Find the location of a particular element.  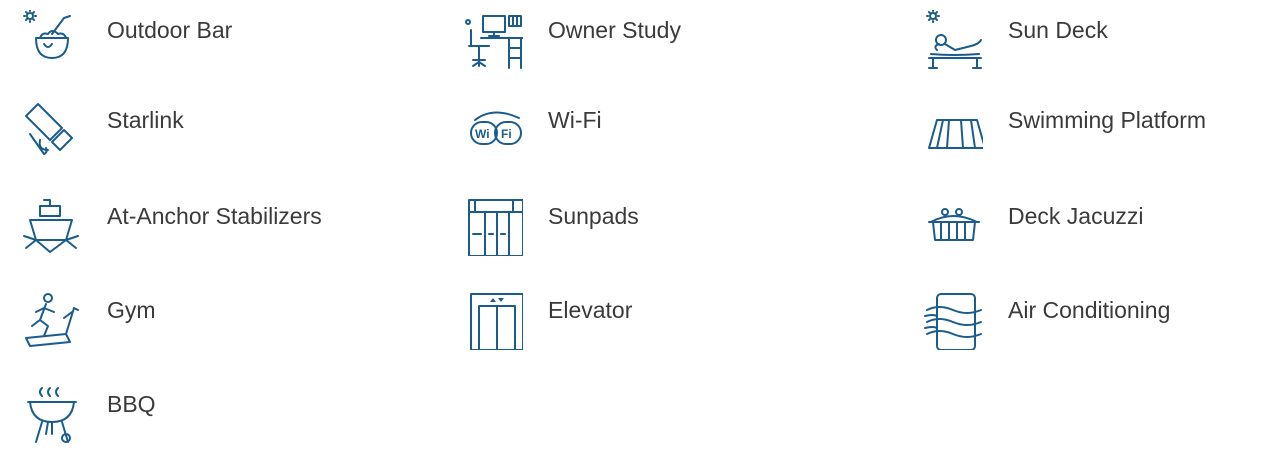

svg-text: Wi is located at coordinates (482, 134).